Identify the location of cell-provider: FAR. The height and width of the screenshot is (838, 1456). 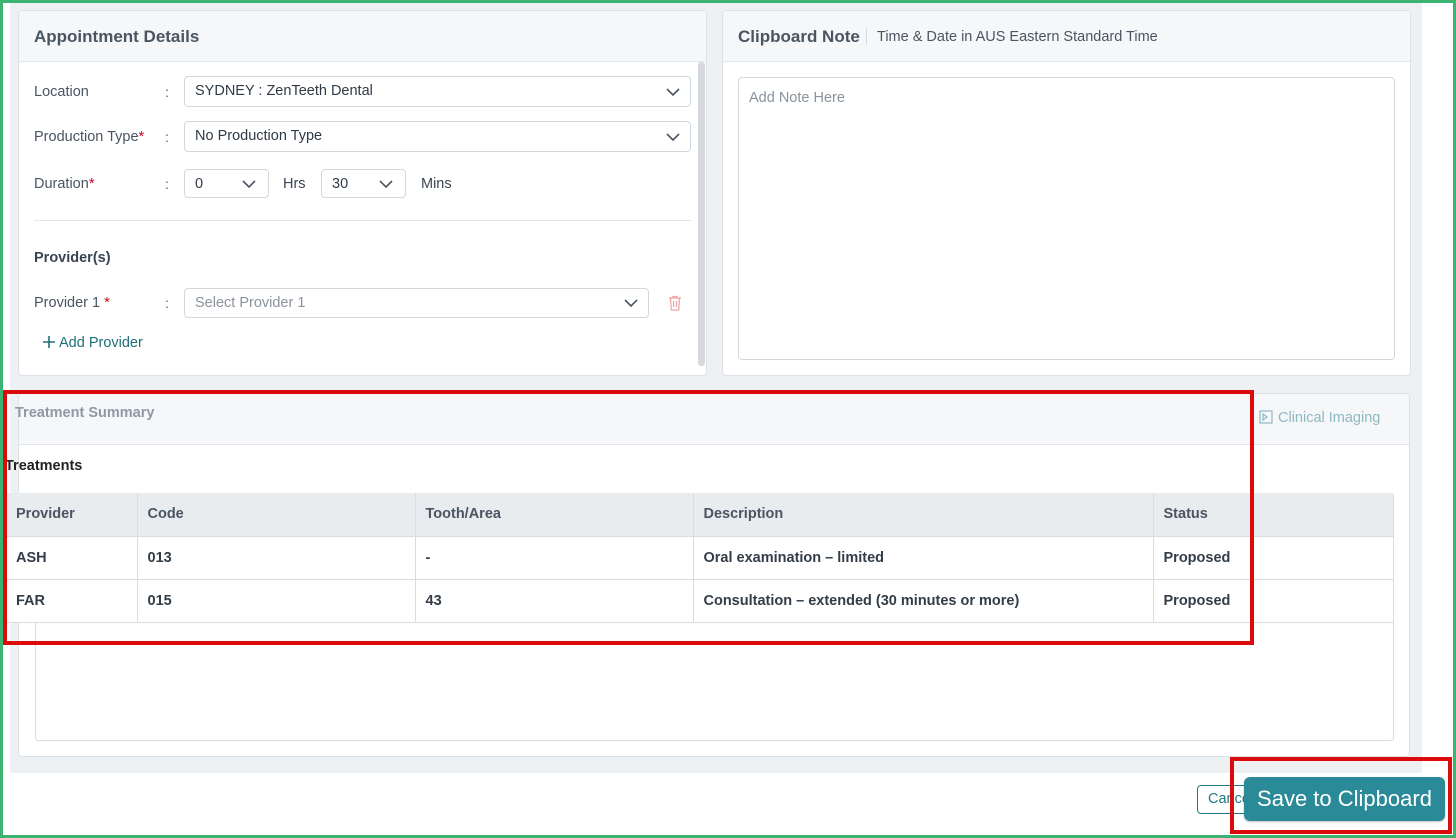
(72, 601).